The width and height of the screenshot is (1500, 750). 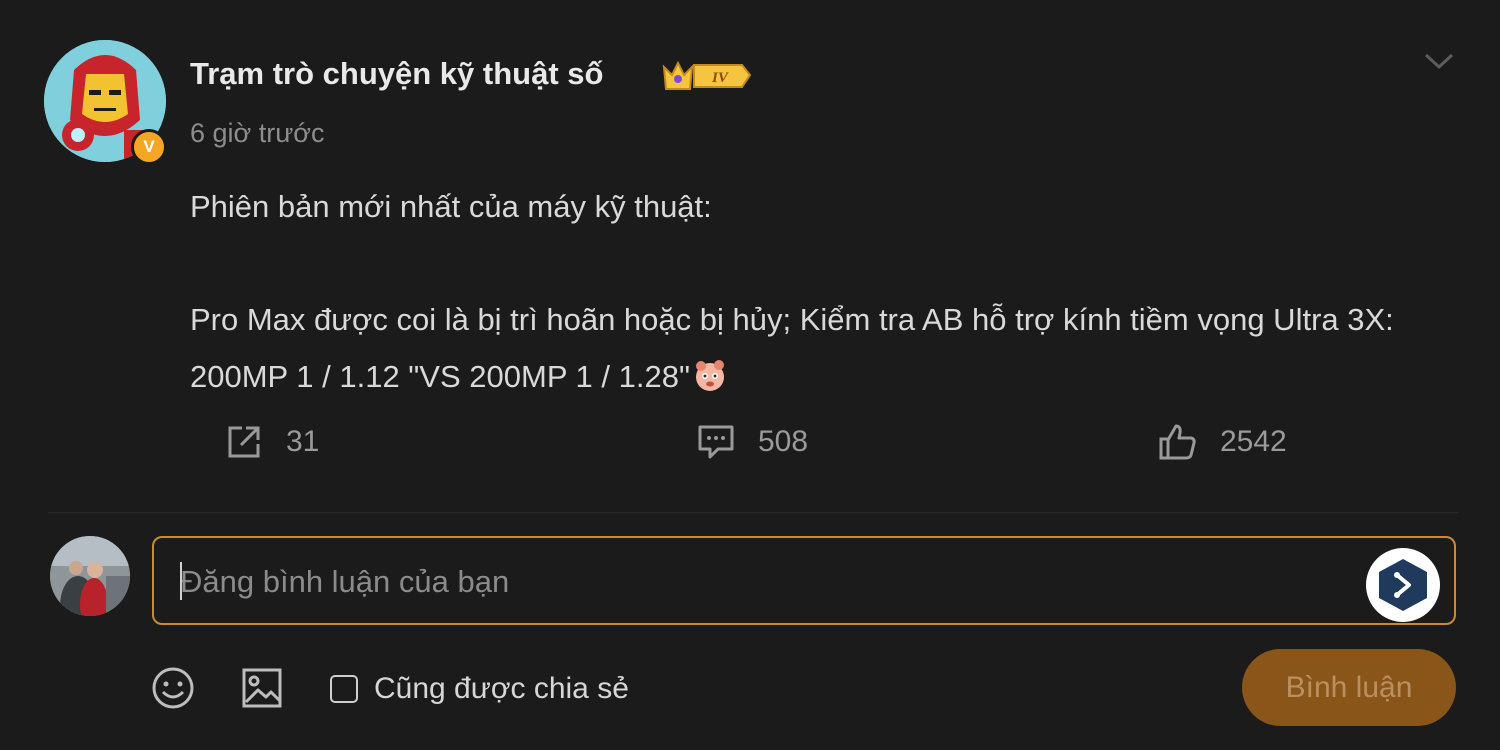 What do you see at coordinates (720, 78) in the screenshot?
I see `level-badge-text: IV` at bounding box center [720, 78].